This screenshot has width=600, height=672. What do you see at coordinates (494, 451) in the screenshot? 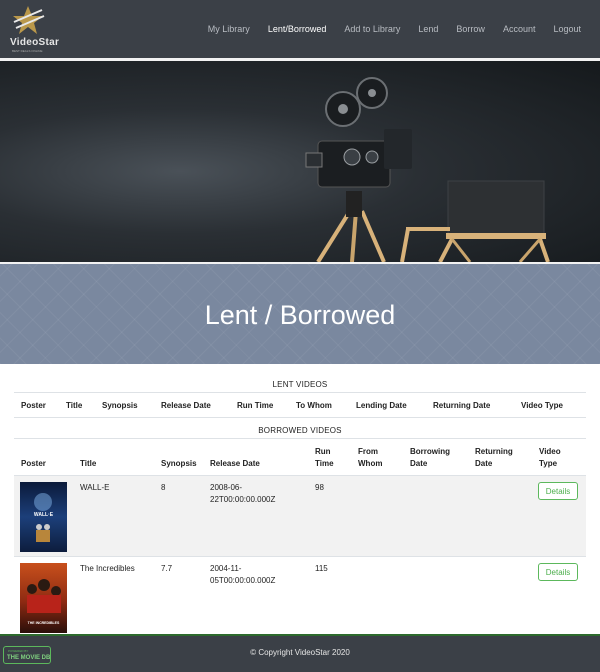
I see `header-line: Returning` at bounding box center [494, 451].